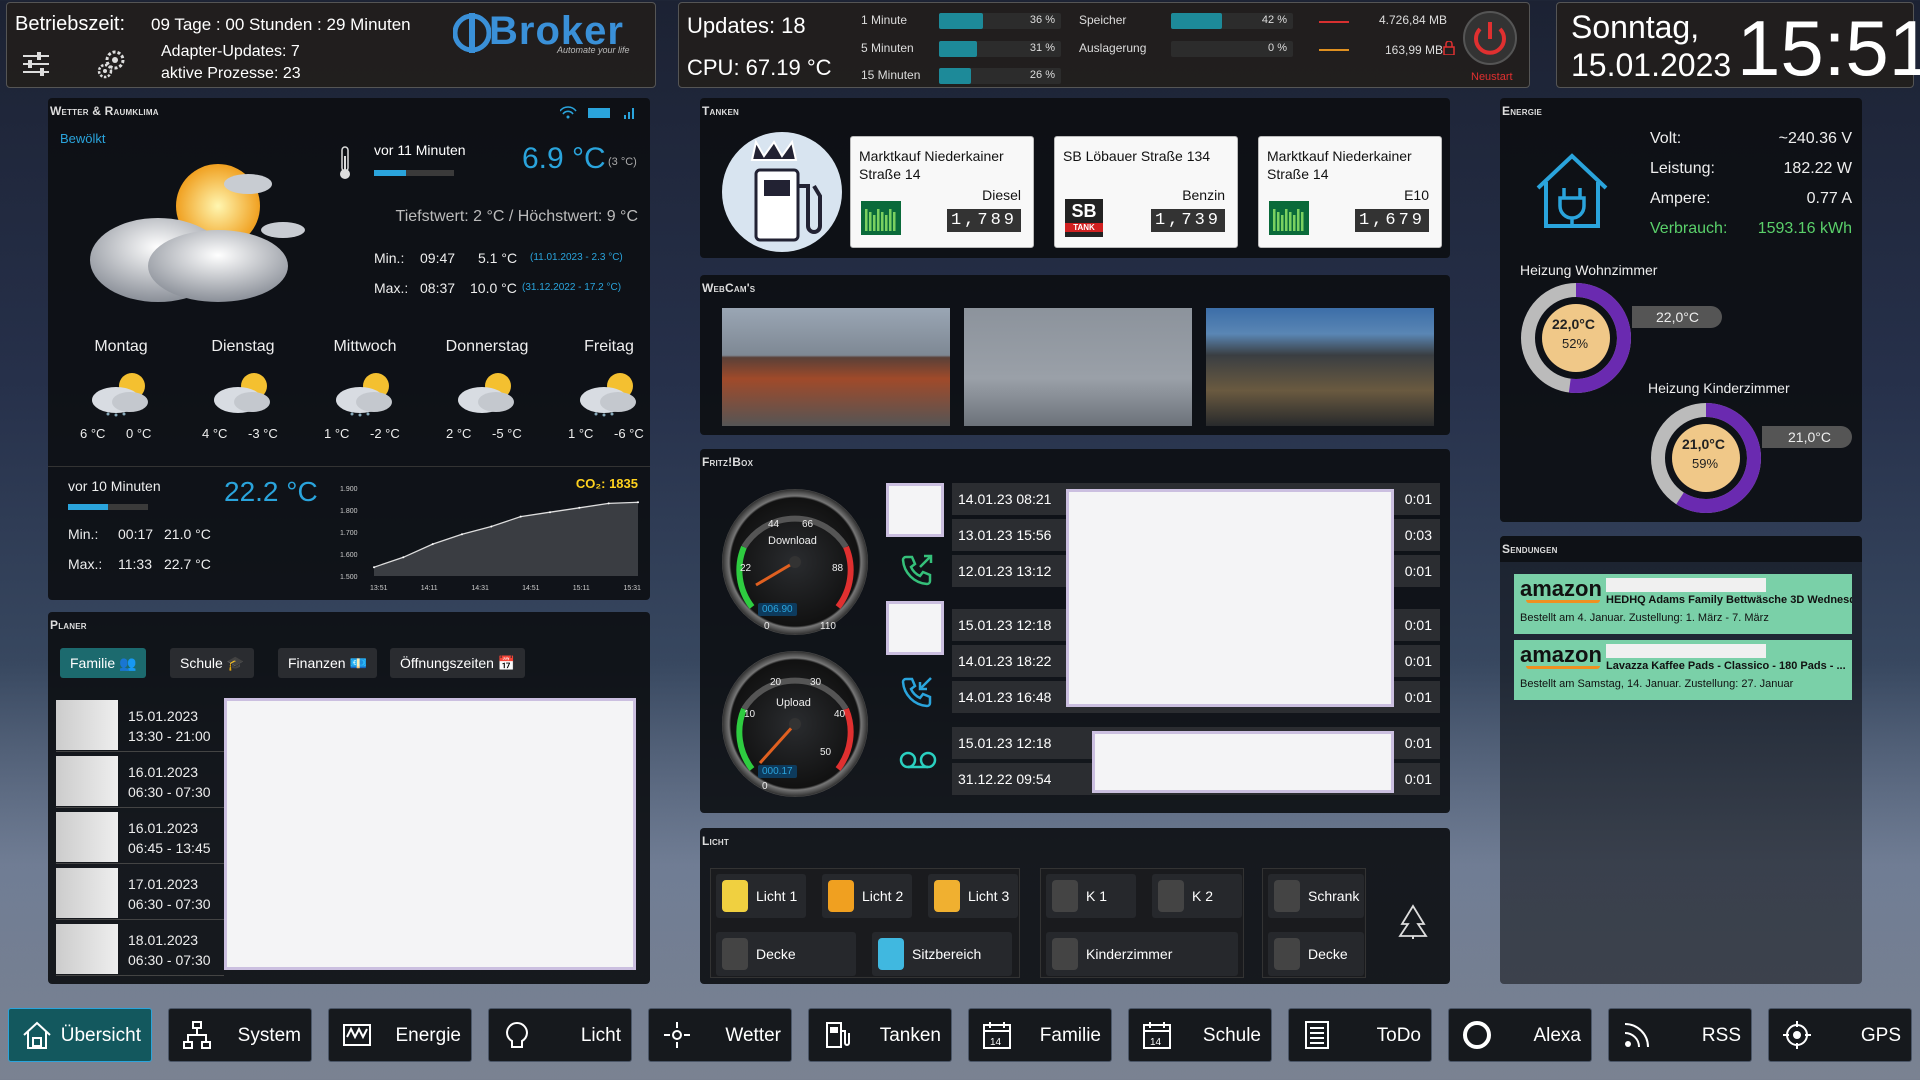 This screenshot has height=1080, width=1920. I want to click on list-item: 16.01.2023 06:30 - 07:30, so click(140, 781).